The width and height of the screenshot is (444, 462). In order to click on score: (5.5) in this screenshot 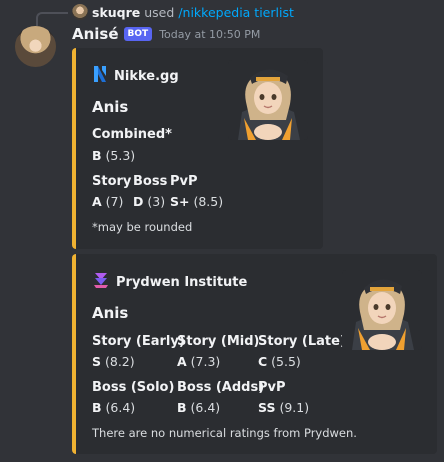, I will do `click(286, 361)`.